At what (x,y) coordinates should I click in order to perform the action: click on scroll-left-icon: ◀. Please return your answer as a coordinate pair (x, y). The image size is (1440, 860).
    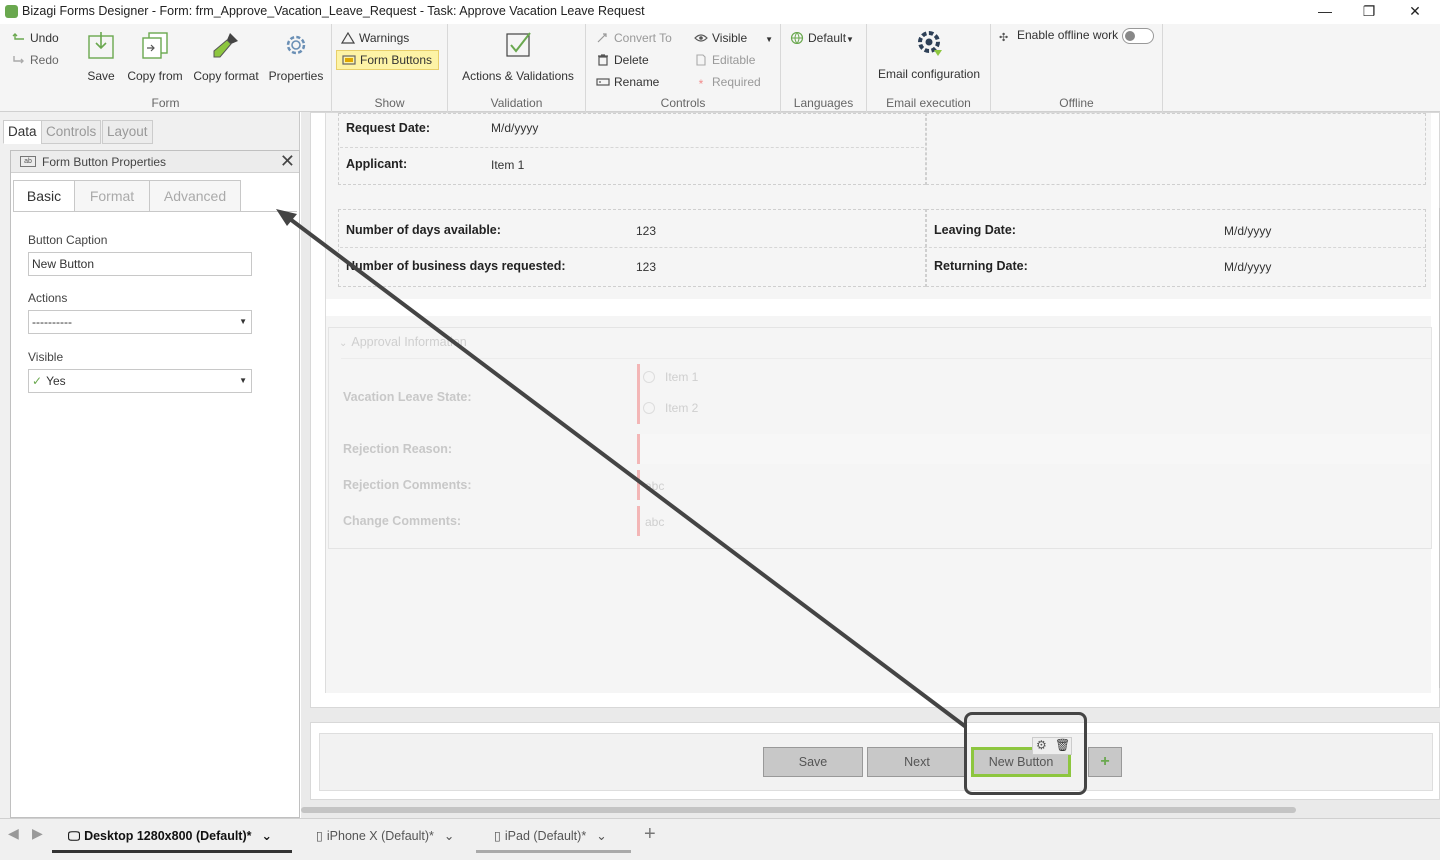
    Looking at the image, I should click on (13, 833).